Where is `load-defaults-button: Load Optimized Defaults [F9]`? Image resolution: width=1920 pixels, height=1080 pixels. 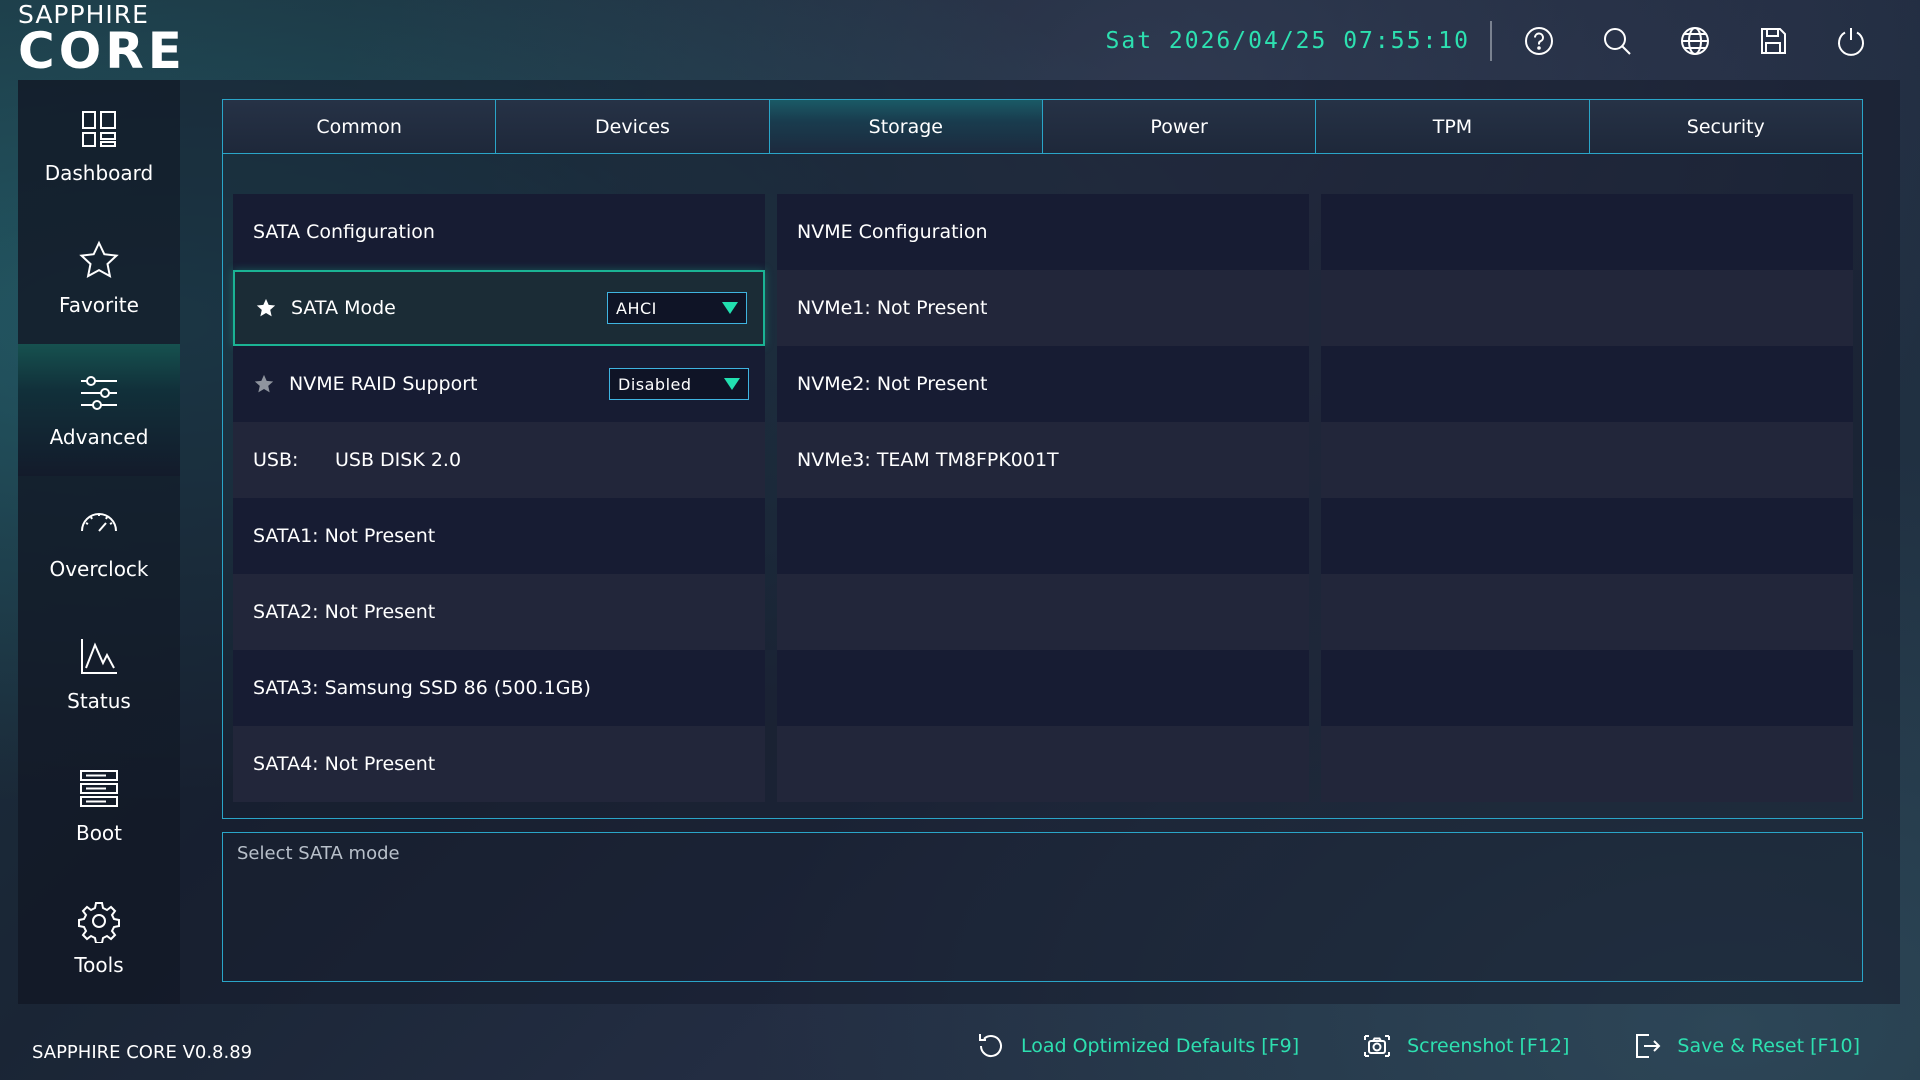 load-defaults-button: Load Optimized Defaults [F9] is located at coordinates (1137, 1046).